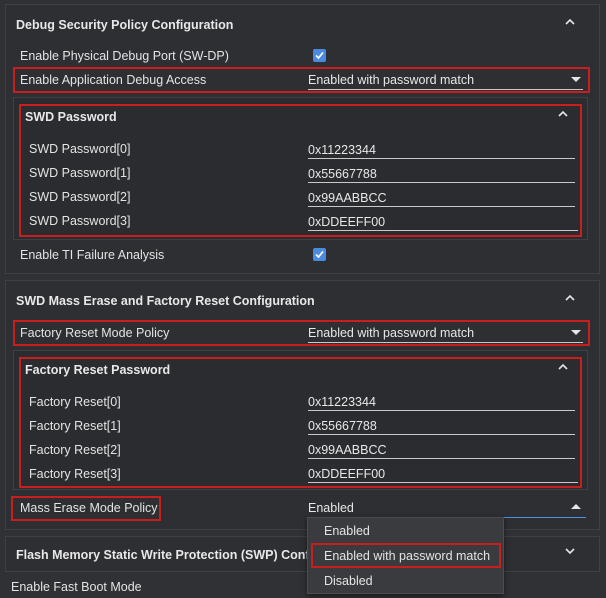 Image resolution: width=606 pixels, height=598 pixels. What do you see at coordinates (441, 175) in the screenshot?
I see `swd-password-1-input: 0x55667788` at bounding box center [441, 175].